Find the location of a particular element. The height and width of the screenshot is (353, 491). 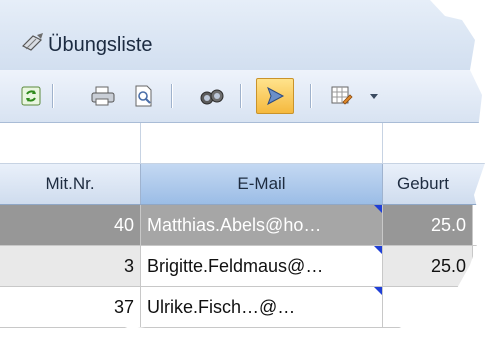

print-preview-icon is located at coordinates (143, 96).